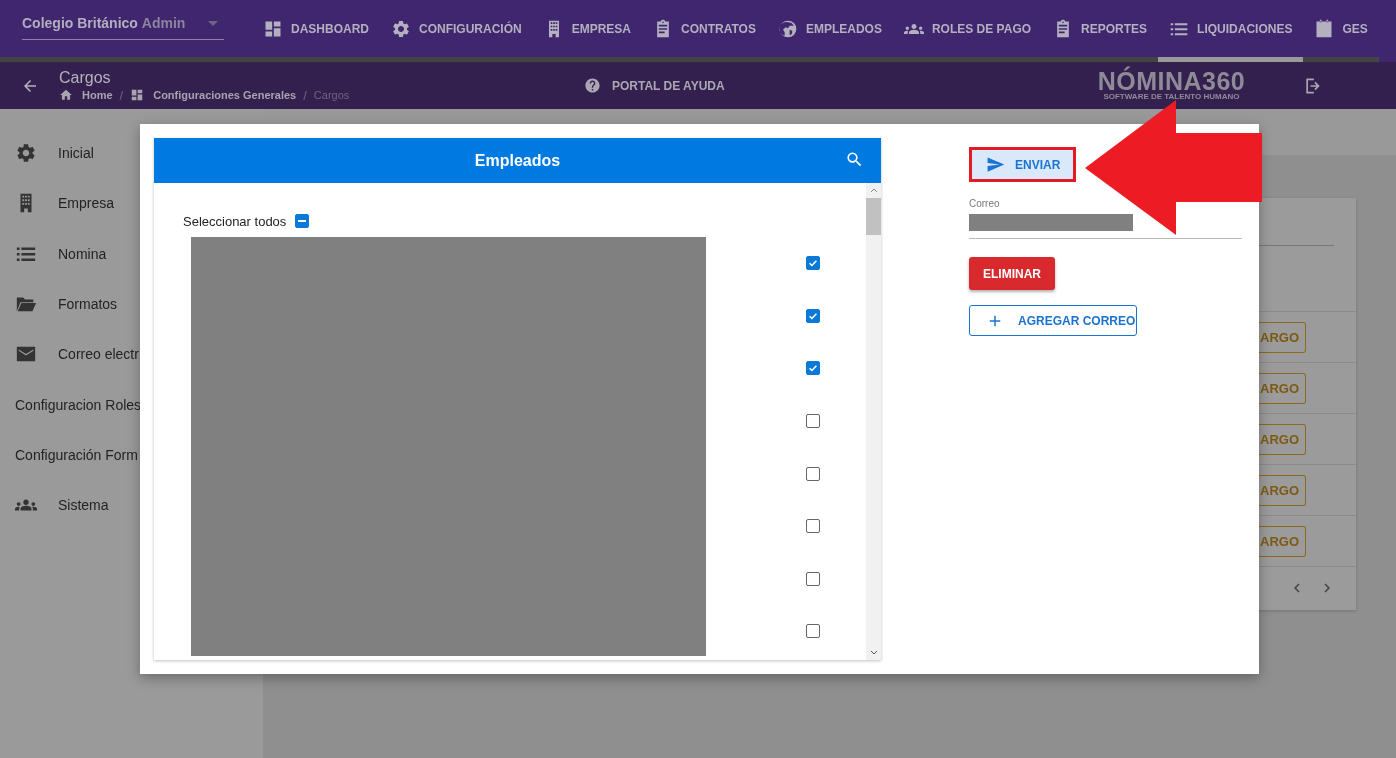 The height and width of the screenshot is (758, 1396). Describe the element at coordinates (131, 354) in the screenshot. I see `sidebar-item: Correo electr` at that location.